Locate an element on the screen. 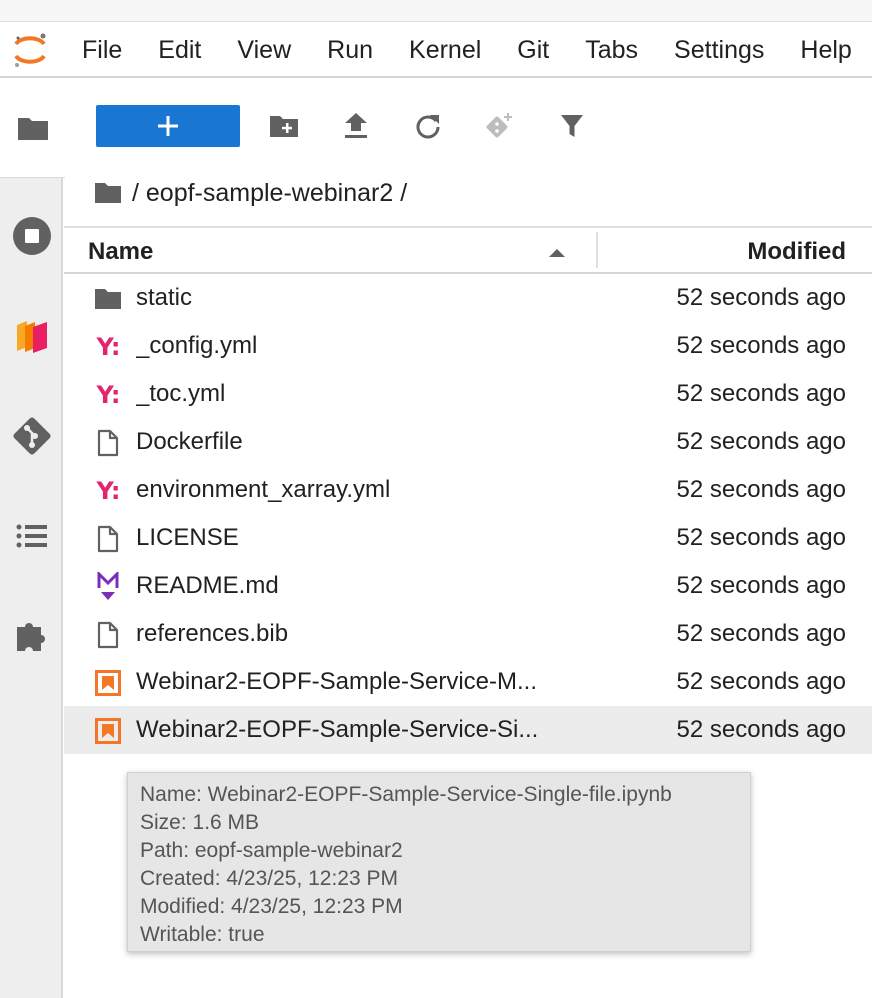 This screenshot has width=872, height=998. sidebar-tab-table-of-contents is located at coordinates (31, 536).